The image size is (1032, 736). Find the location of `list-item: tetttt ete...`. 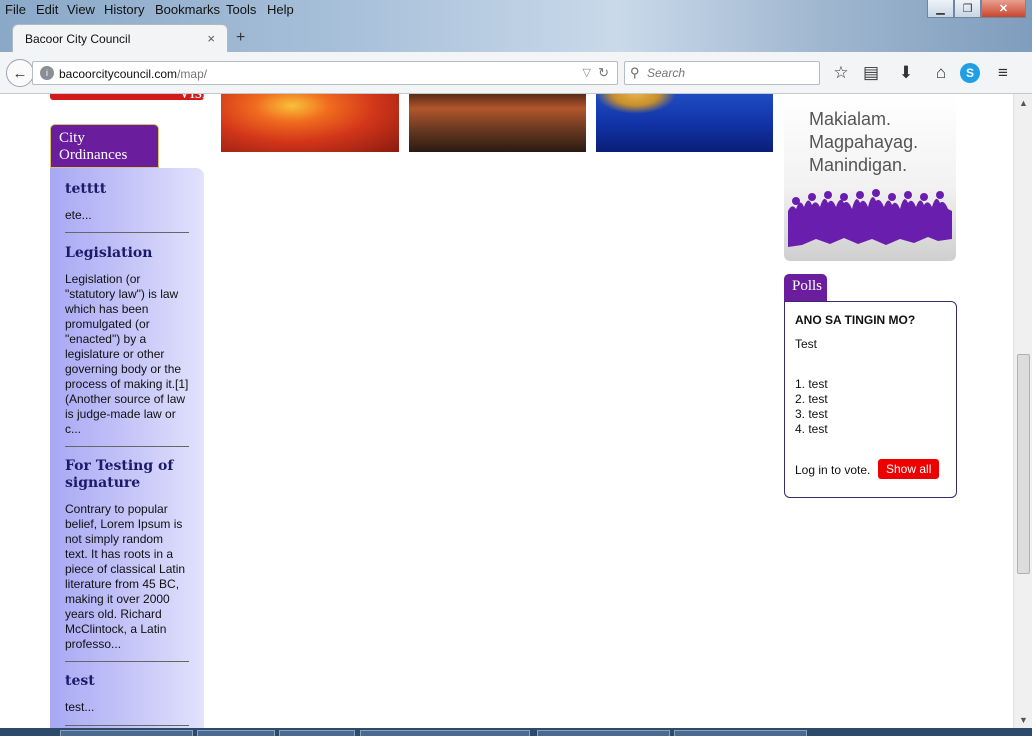

list-item: tetttt ete... is located at coordinates (127, 202).